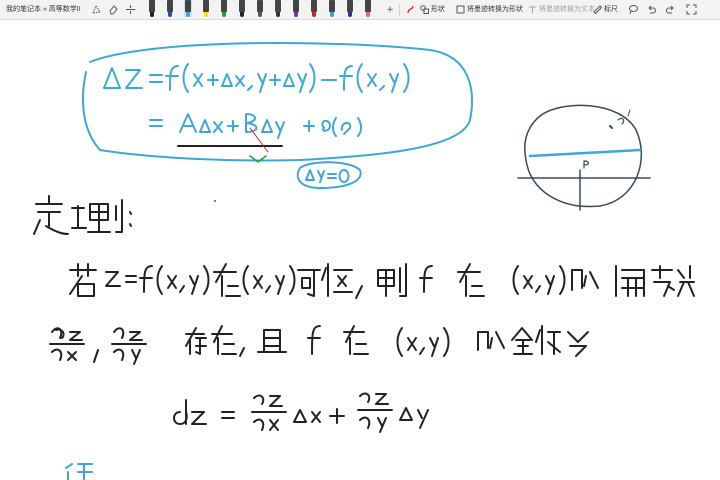  What do you see at coordinates (130, 9) in the screenshot?
I see `insert-space-icon` at bounding box center [130, 9].